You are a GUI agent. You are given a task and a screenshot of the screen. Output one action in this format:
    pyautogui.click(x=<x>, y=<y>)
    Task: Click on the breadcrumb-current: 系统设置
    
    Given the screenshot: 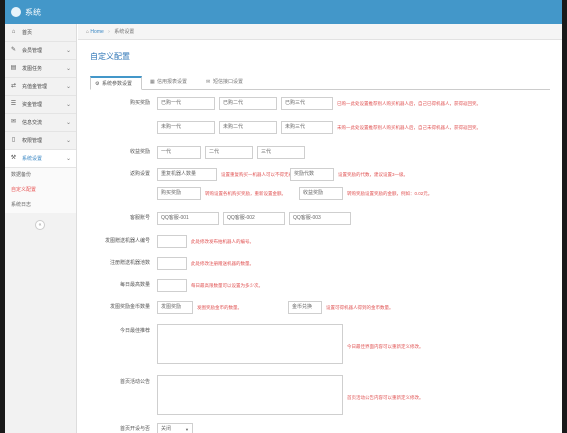 What is the action you would take?
    pyautogui.click(x=124, y=32)
    